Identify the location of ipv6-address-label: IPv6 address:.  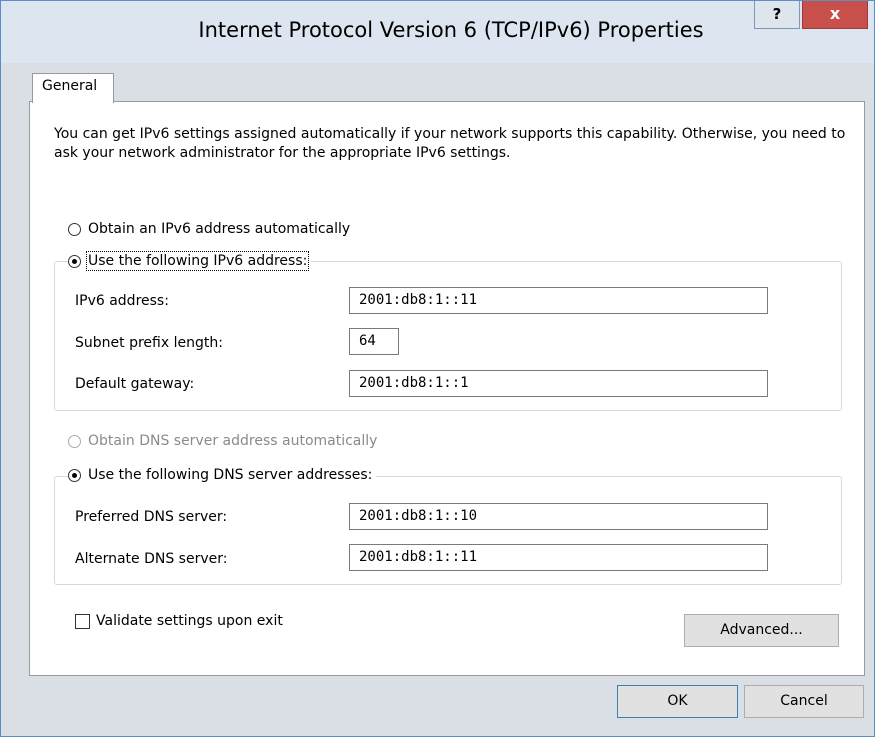
(122, 301).